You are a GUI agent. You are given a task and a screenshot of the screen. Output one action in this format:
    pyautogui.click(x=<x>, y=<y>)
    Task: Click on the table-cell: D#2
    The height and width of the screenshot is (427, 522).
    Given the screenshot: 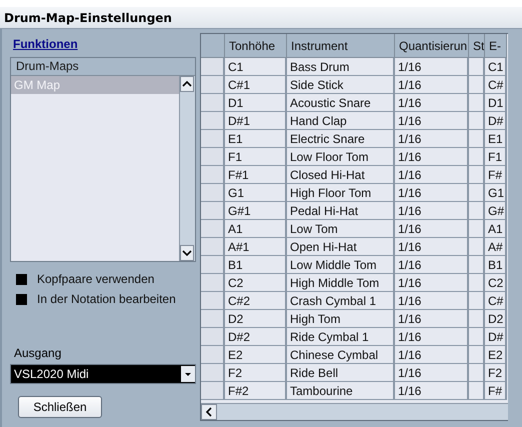 What is the action you would take?
    pyautogui.click(x=256, y=337)
    